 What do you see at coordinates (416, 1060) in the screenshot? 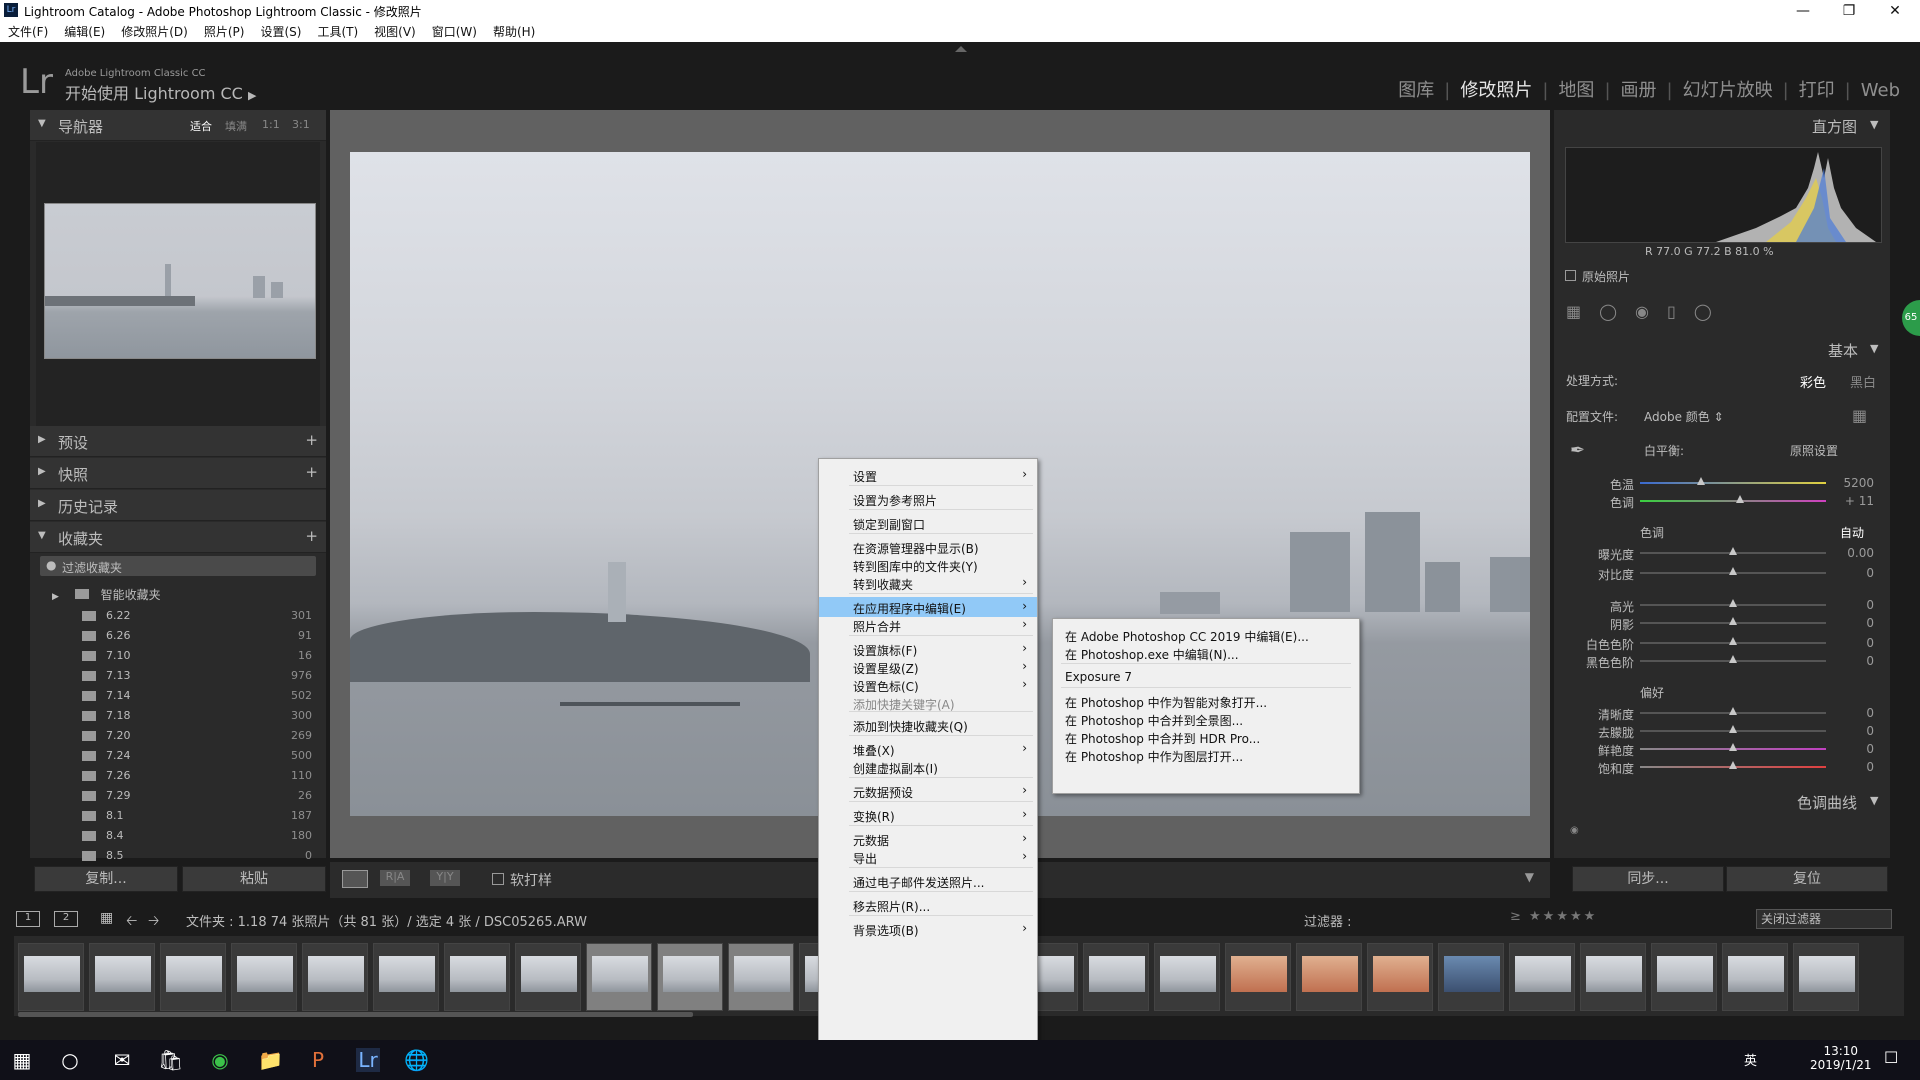
I see `globe-icon: 🌐` at bounding box center [416, 1060].